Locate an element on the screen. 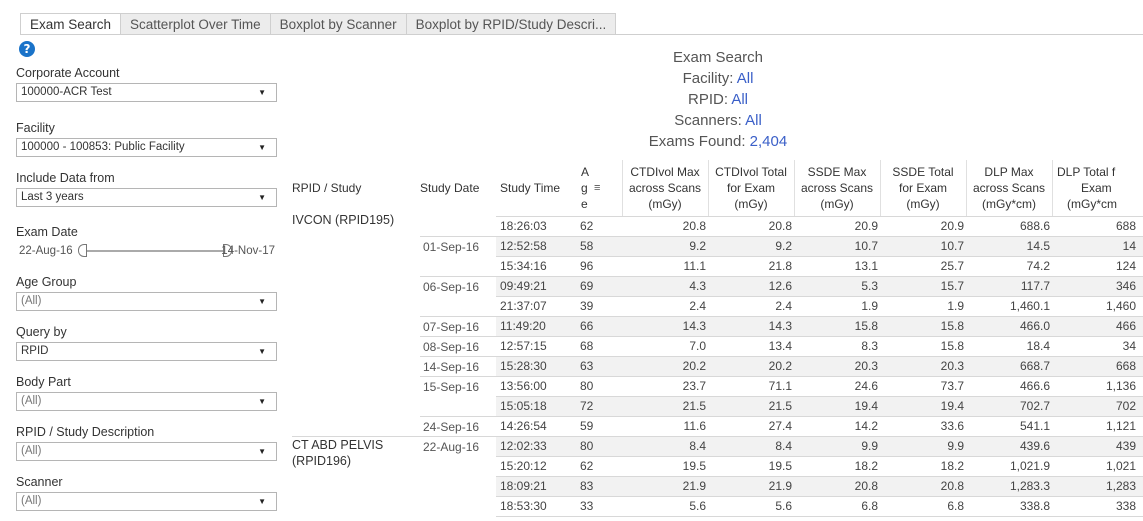 The height and width of the screenshot is (521, 1143). ssde-max-cell: 20.9 is located at coordinates (866, 226).